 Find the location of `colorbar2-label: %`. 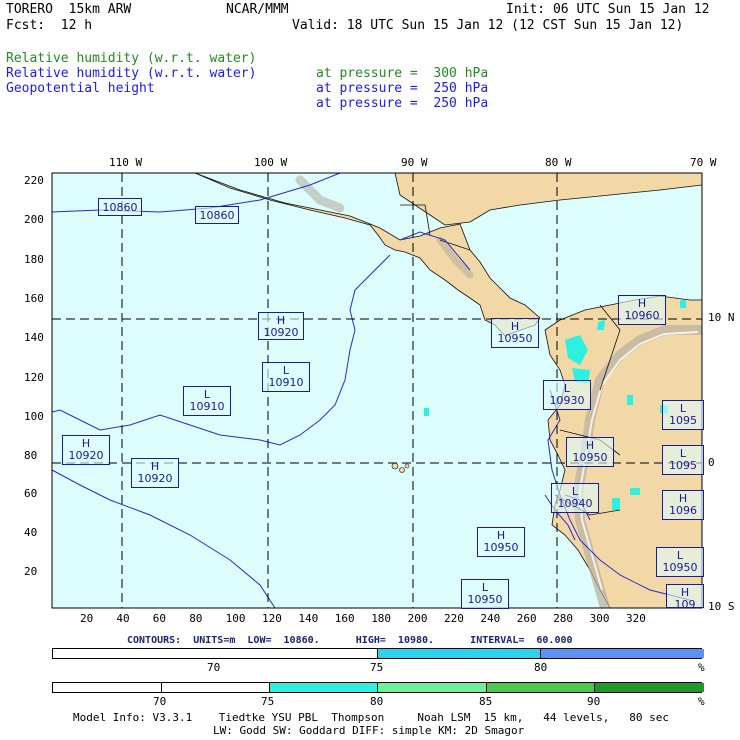

colorbar2-label: % is located at coordinates (701, 701).